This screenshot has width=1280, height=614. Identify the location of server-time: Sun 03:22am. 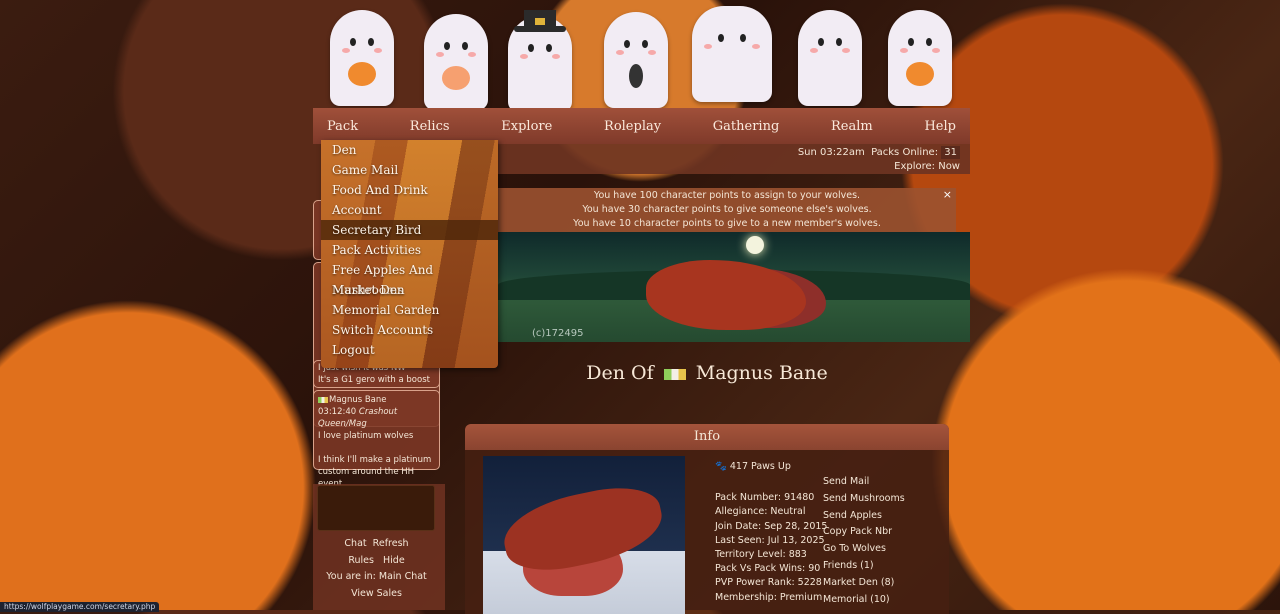
(831, 152).